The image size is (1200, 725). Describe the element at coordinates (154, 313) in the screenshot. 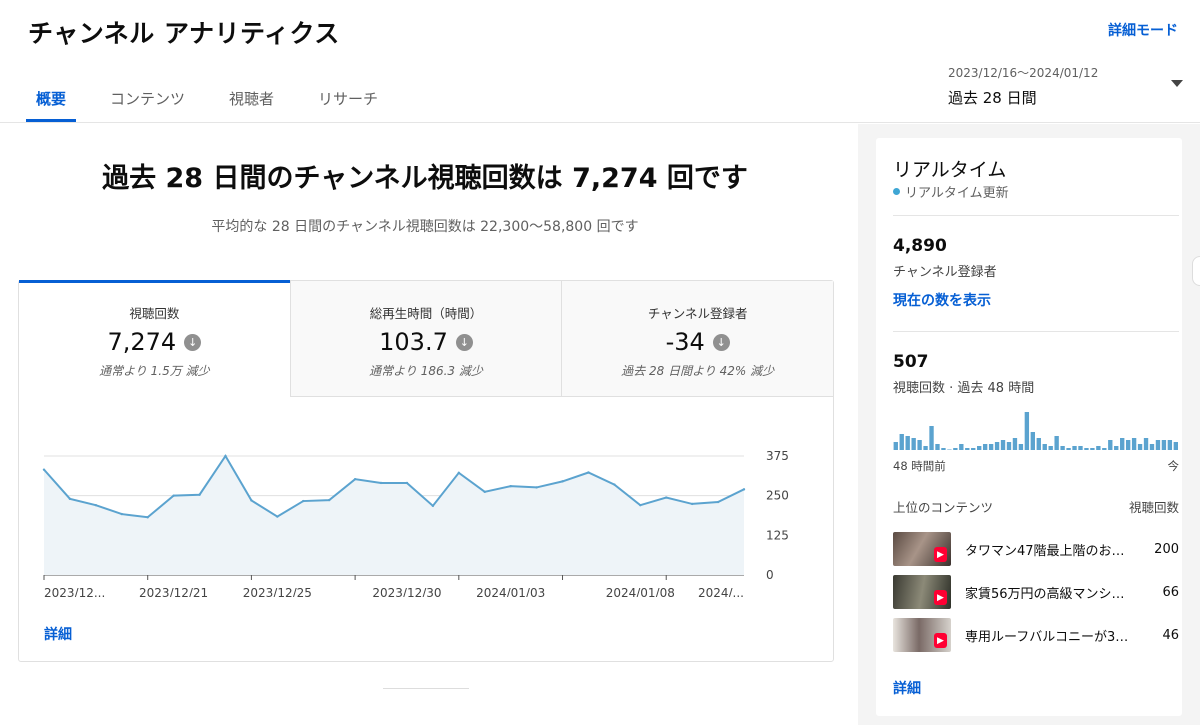

I see `metric-label: 視聴回数` at that location.